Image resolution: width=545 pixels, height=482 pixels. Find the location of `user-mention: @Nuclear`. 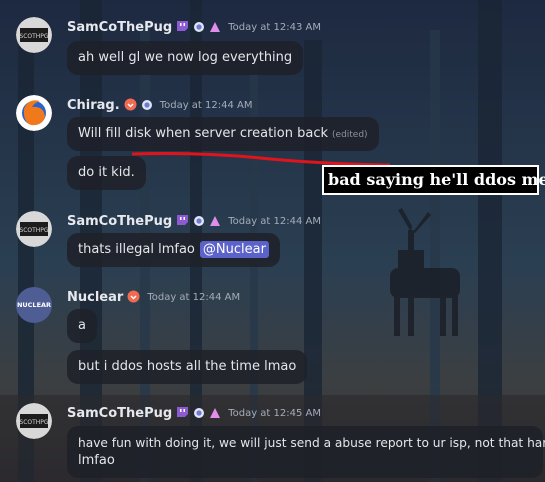

user-mention: @Nuclear is located at coordinates (234, 249).